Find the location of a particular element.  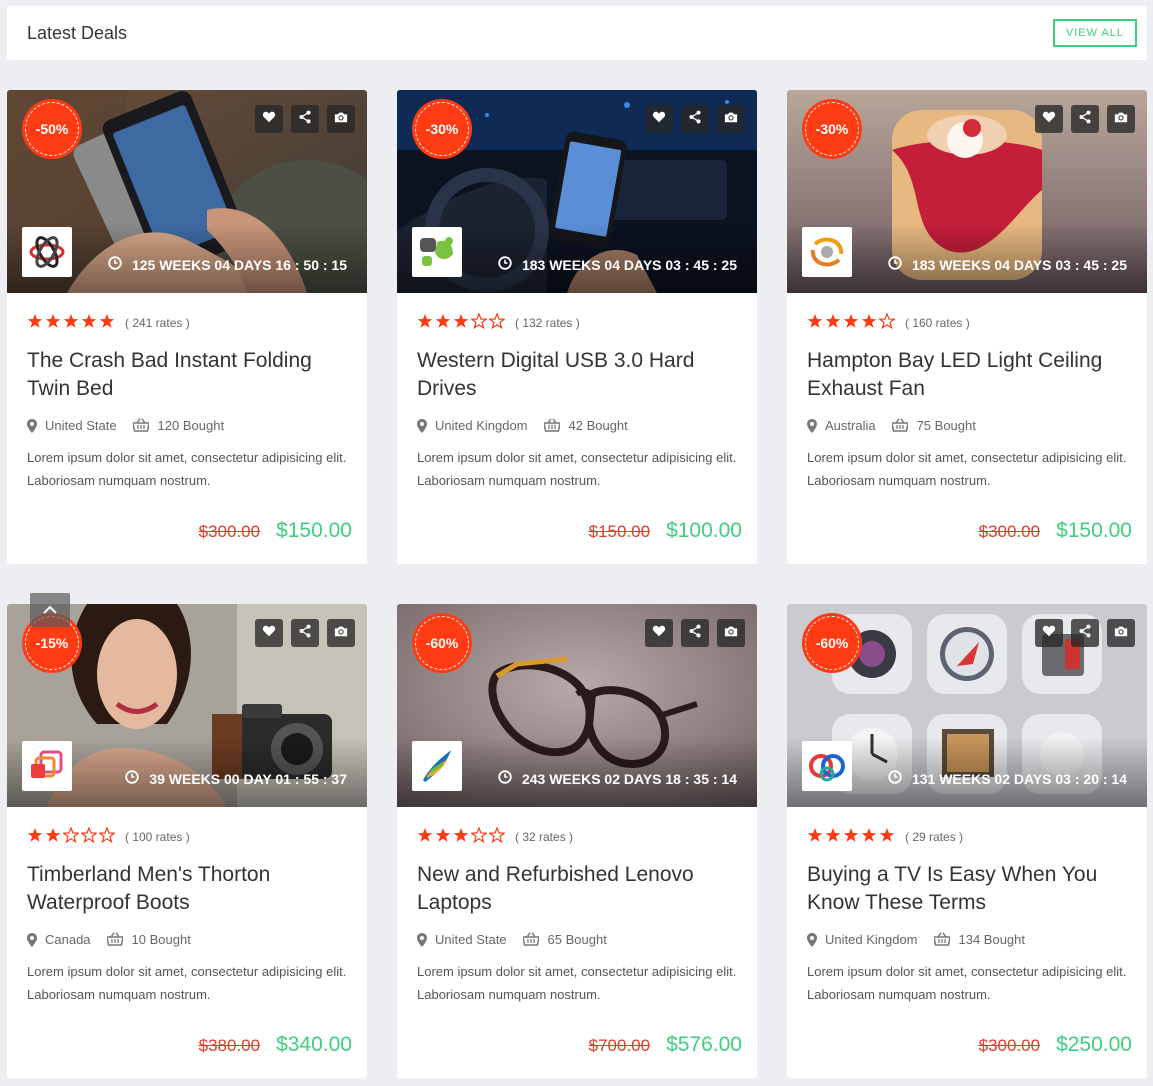

atom-logo is located at coordinates (47, 252).